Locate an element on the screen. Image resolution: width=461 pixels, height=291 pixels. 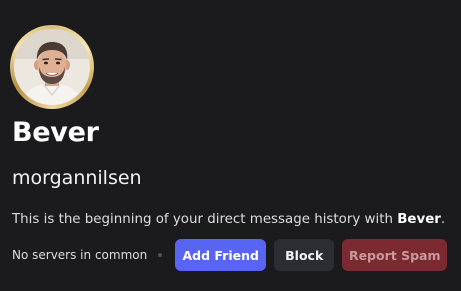
add-friend-button: Add Friend is located at coordinates (221, 255).